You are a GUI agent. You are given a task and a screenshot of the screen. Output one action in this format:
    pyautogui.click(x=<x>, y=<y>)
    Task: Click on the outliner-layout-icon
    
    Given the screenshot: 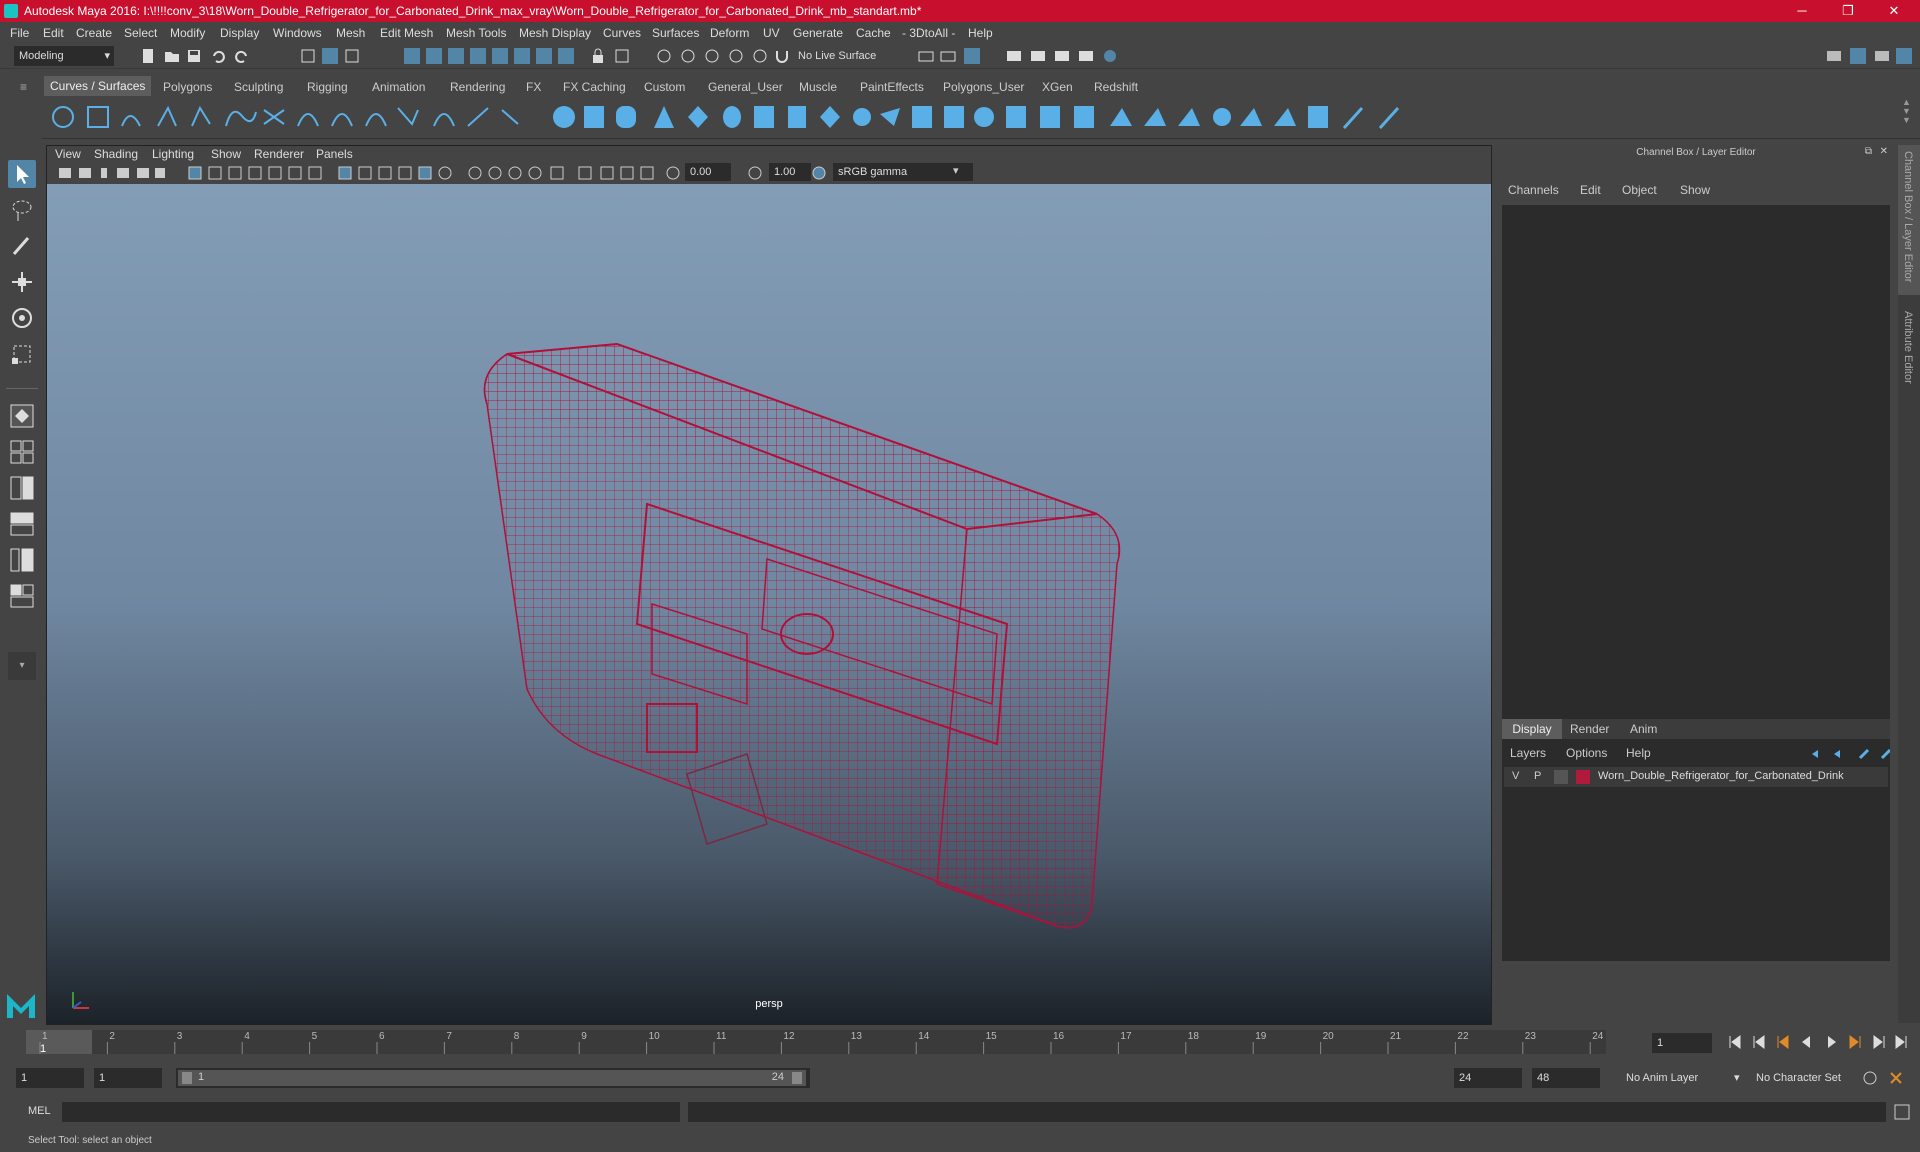 What is the action you would take?
    pyautogui.click(x=22, y=524)
    